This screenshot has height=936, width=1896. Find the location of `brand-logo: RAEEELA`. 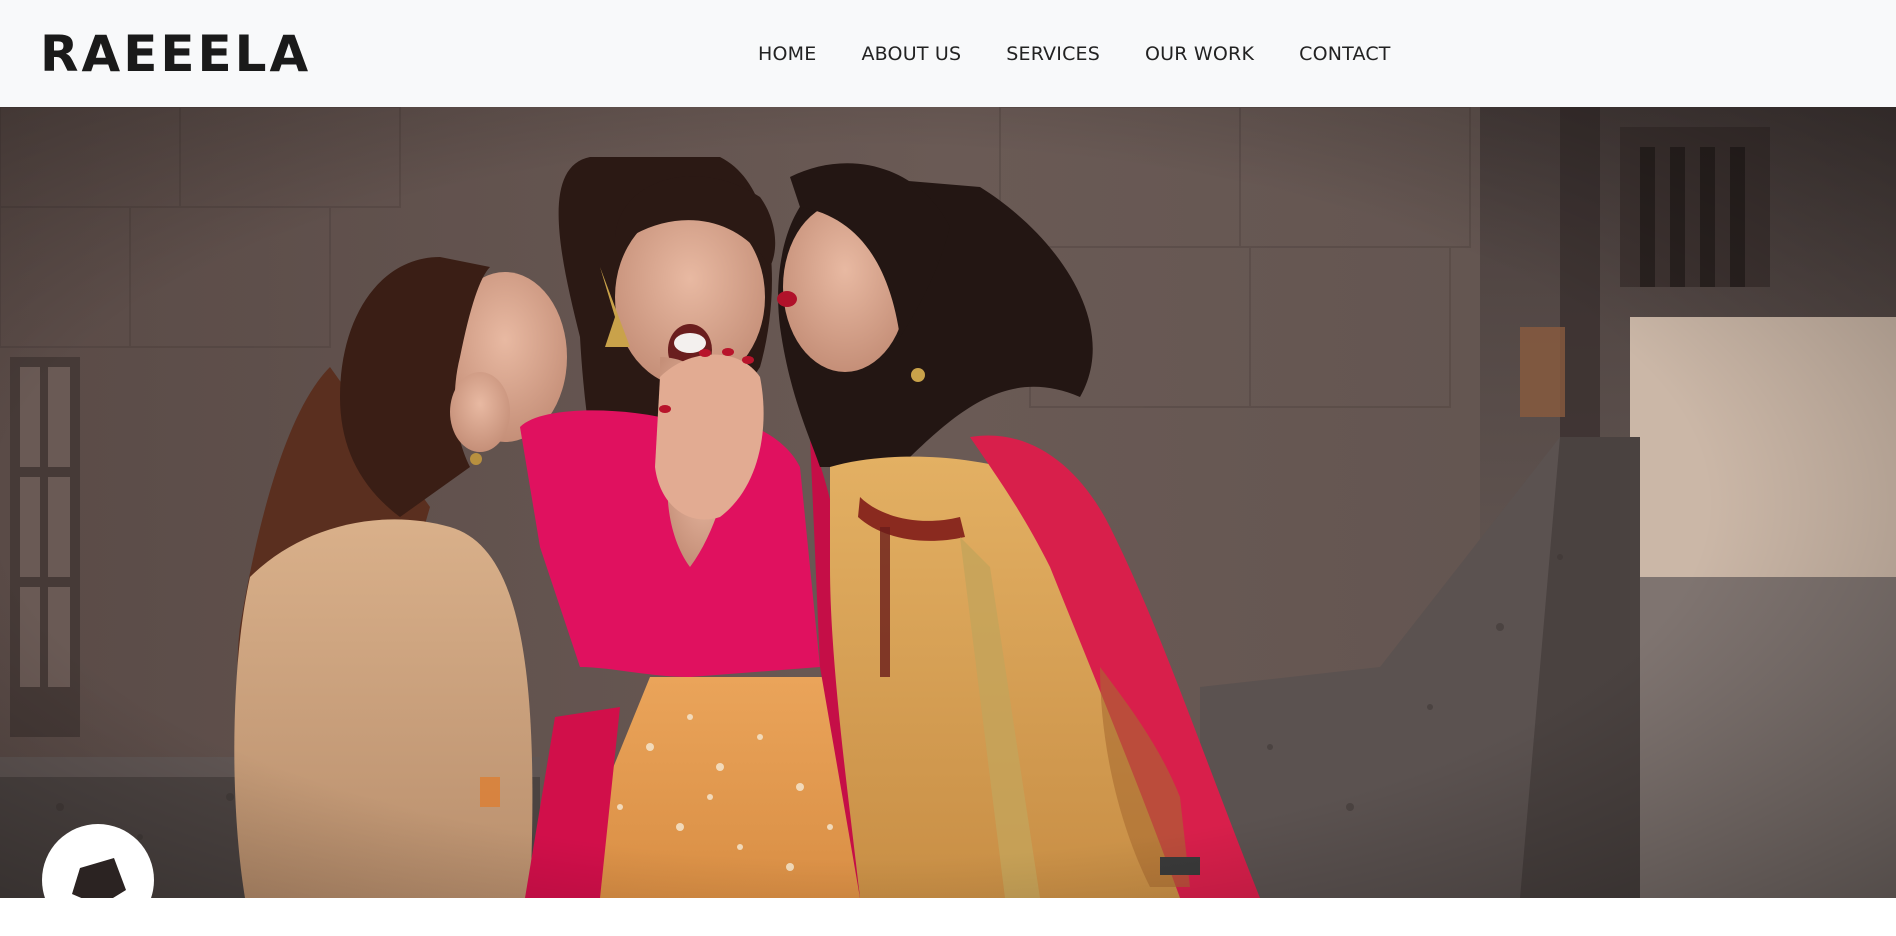

brand-logo: RAEEELA is located at coordinates (175, 54).